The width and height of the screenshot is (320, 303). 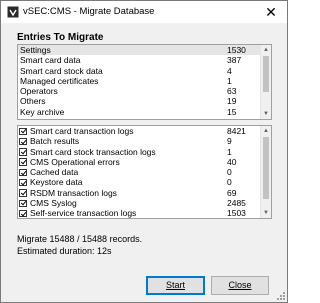 I want to click on start-button: Start, so click(x=175, y=285).